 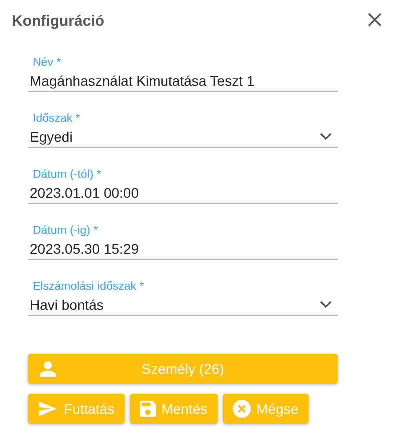 I want to click on field-label: Dátum (-ig) *, so click(x=65, y=231).